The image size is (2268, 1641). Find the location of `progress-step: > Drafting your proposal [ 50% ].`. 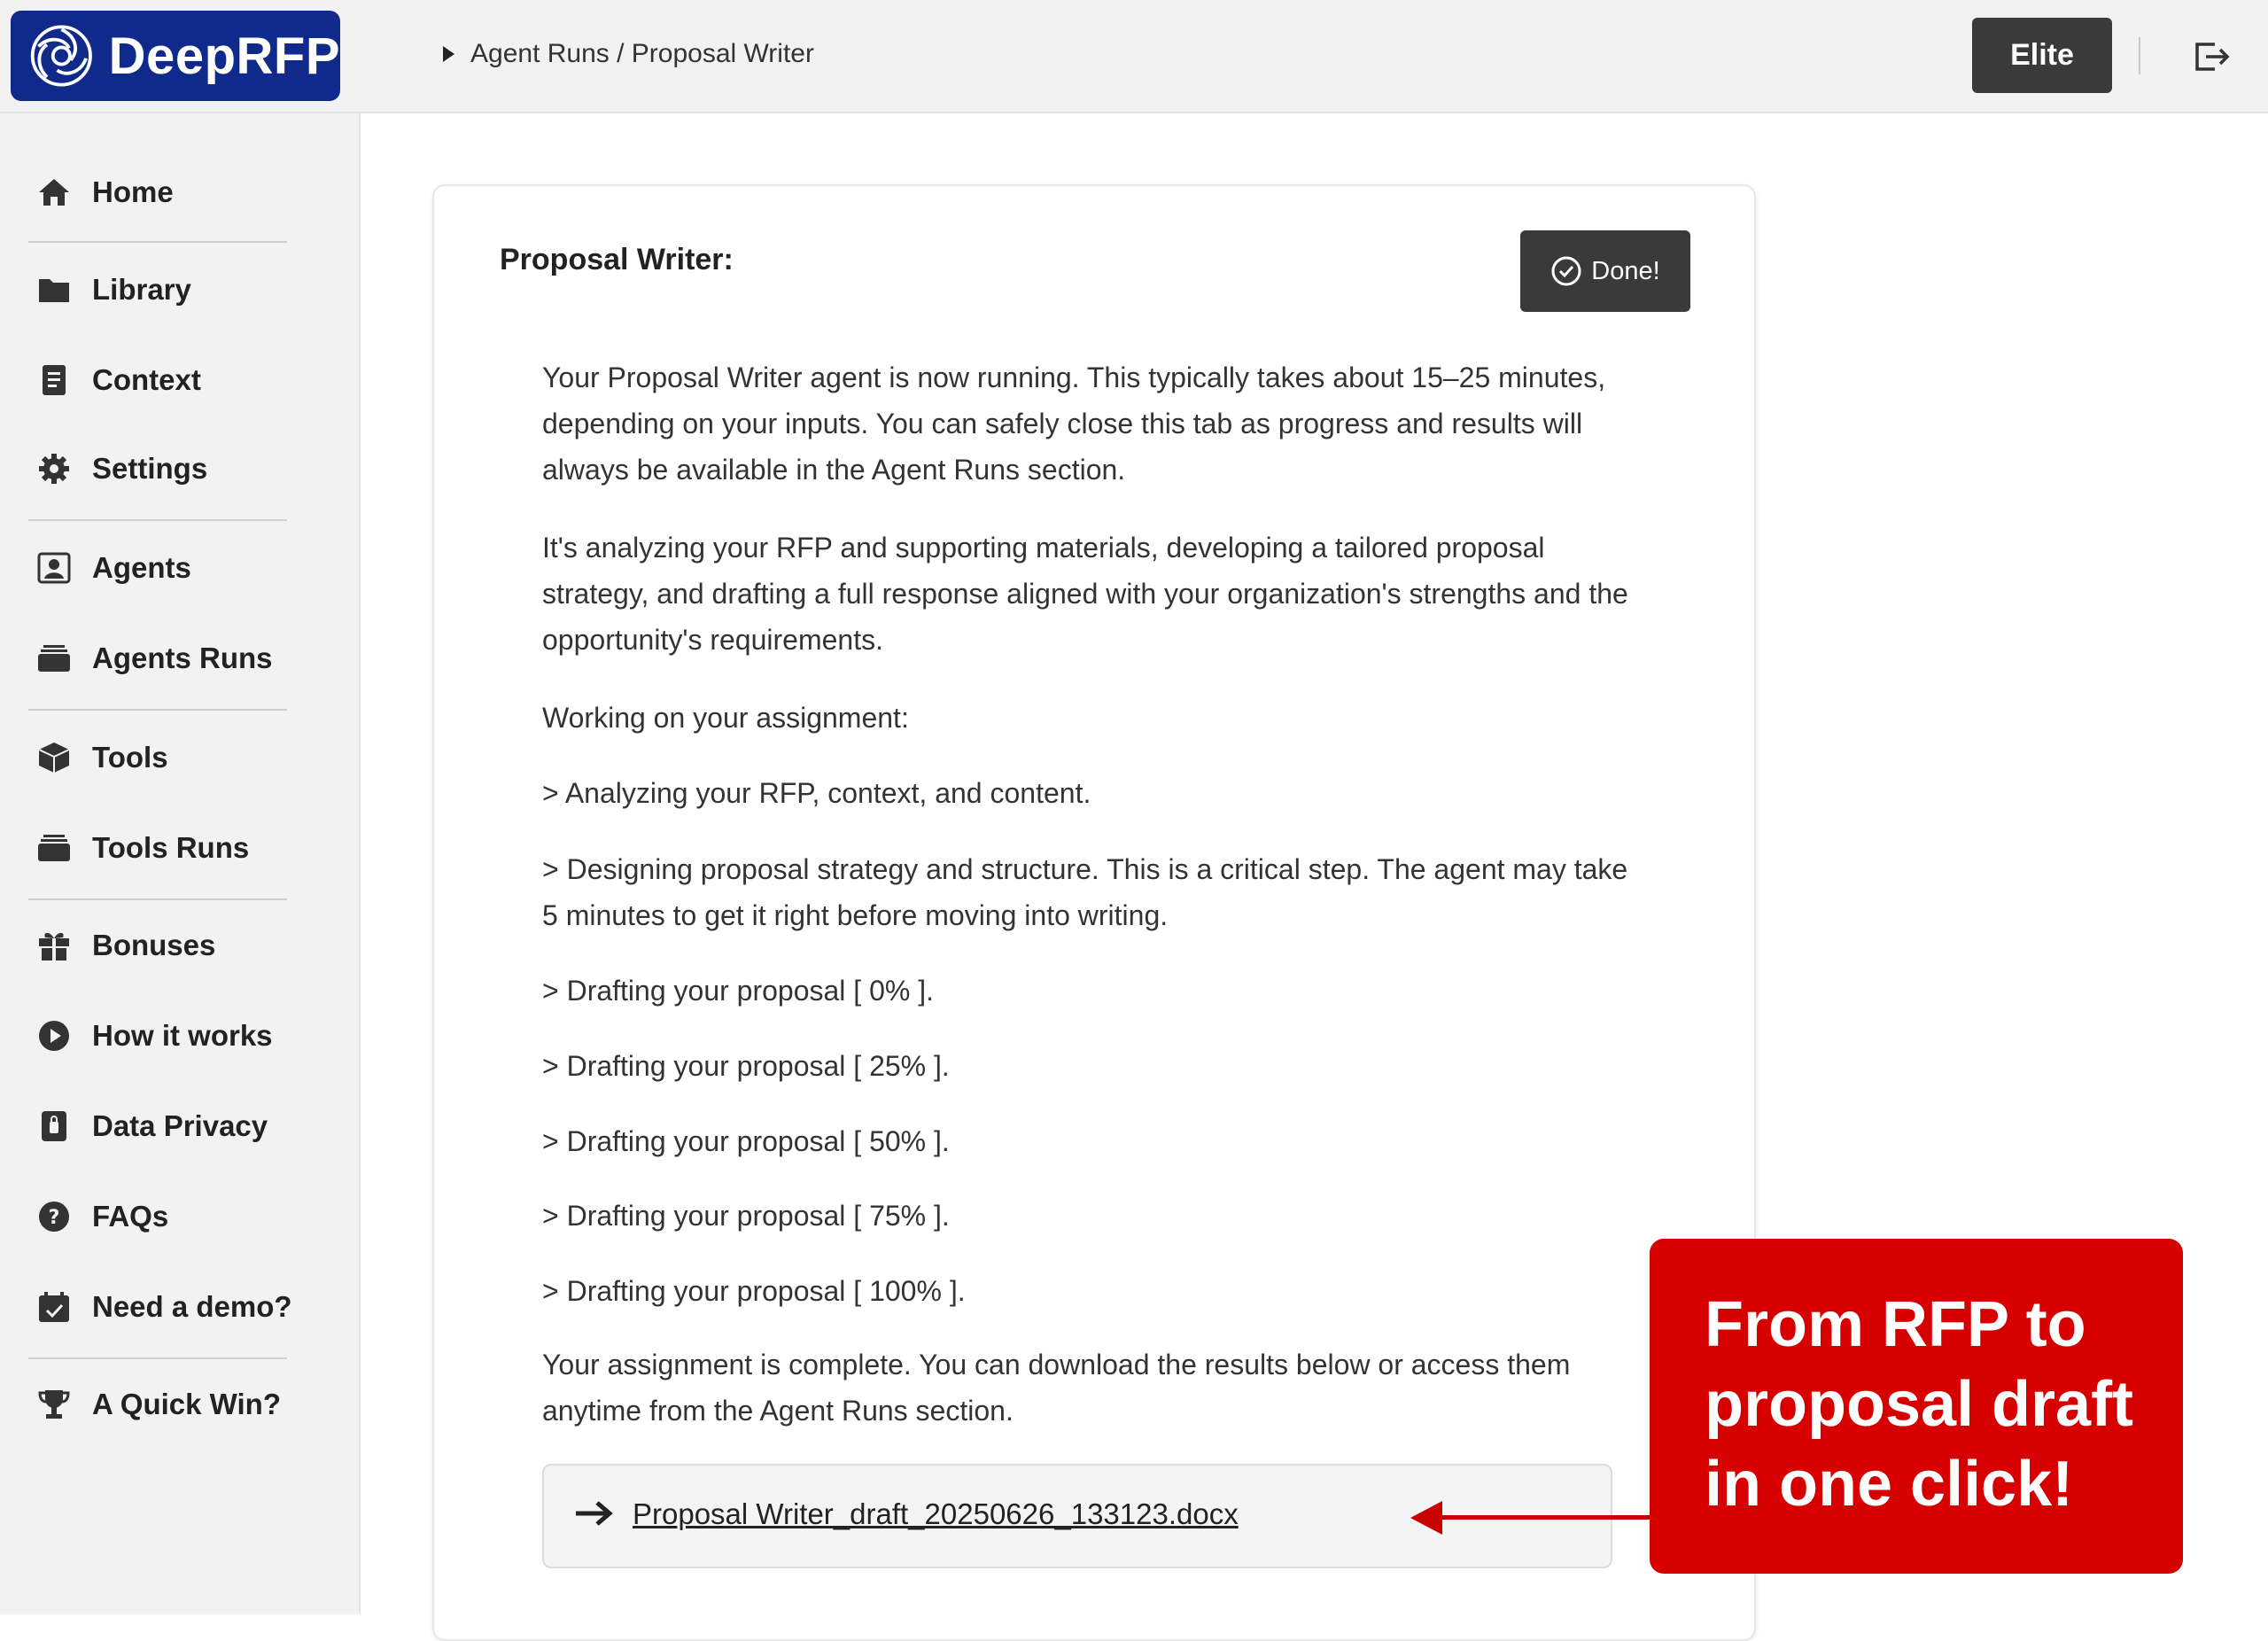

progress-step: > Drafting your proposal [ 50% ]. is located at coordinates (746, 1141).